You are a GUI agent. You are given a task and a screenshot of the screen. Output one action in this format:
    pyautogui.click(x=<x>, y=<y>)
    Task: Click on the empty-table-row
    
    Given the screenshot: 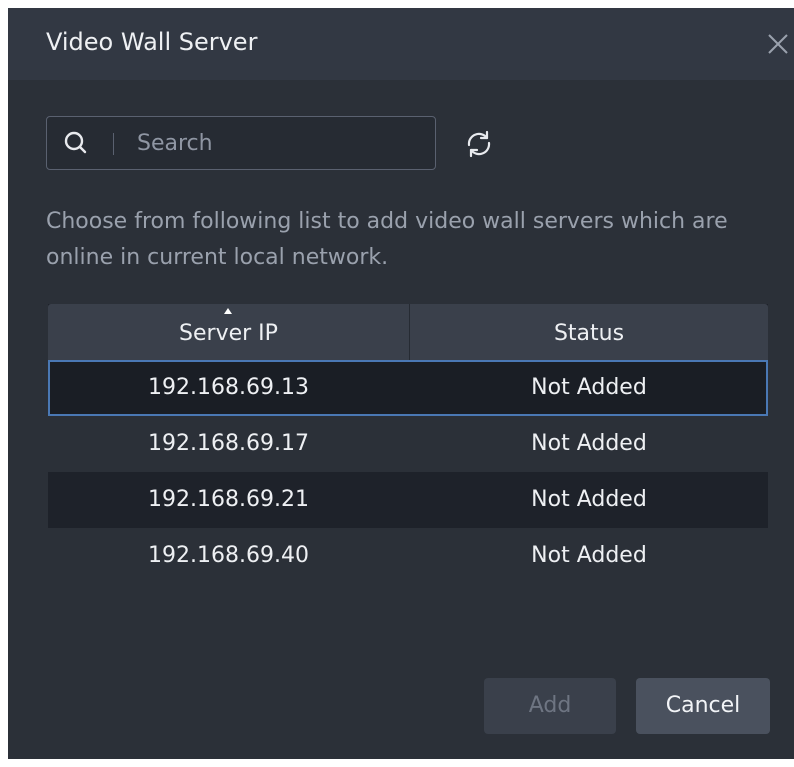 What is the action you would take?
    pyautogui.click(x=408, y=610)
    